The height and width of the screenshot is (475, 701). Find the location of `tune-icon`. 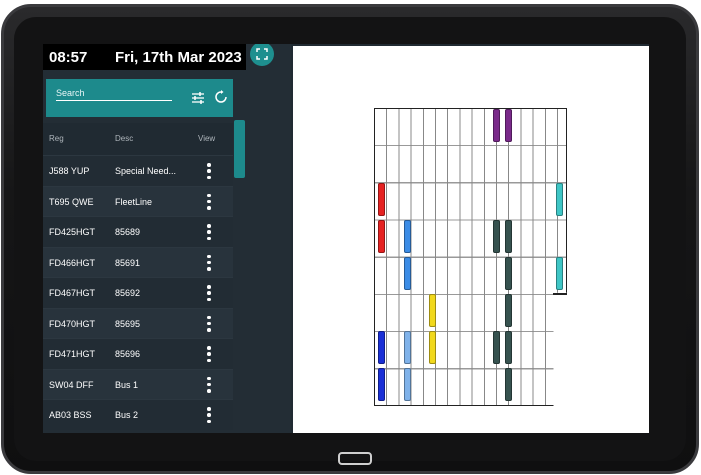

tune-icon is located at coordinates (198, 98).